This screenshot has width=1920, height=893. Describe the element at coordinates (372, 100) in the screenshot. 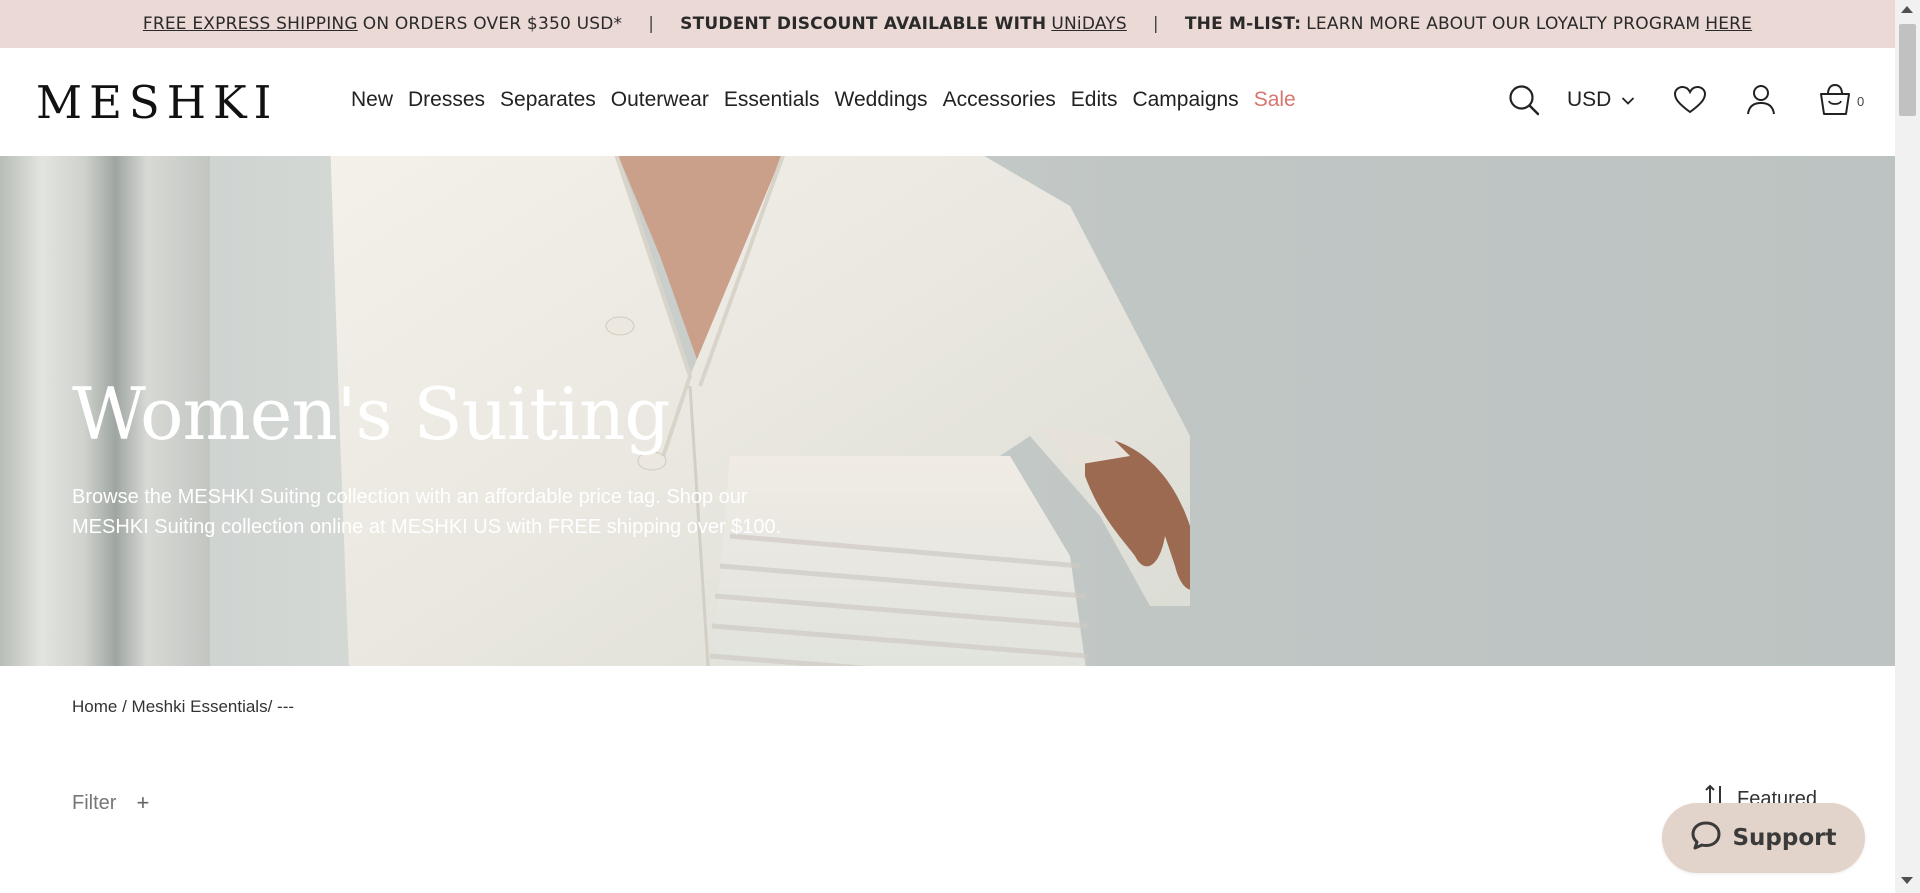

I see `nav-item-new: New` at that location.